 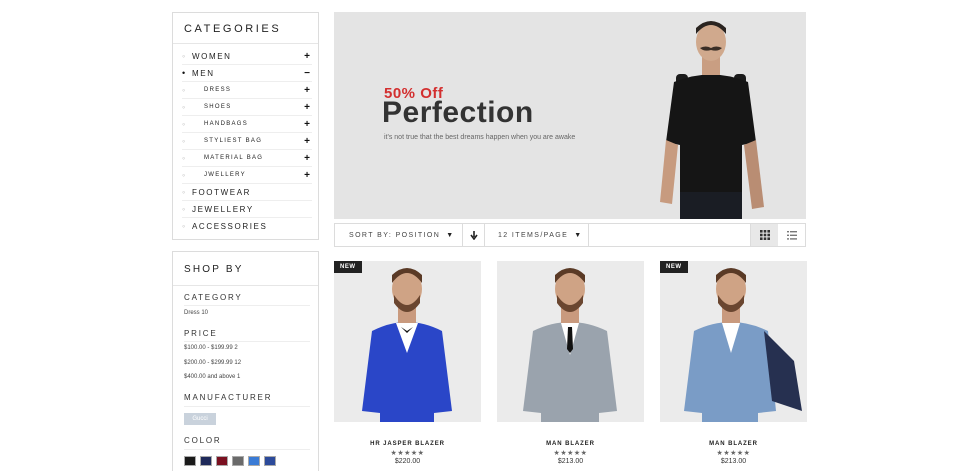 What do you see at coordinates (247, 73) in the screenshot?
I see `category-item-men: • MEN −` at bounding box center [247, 73].